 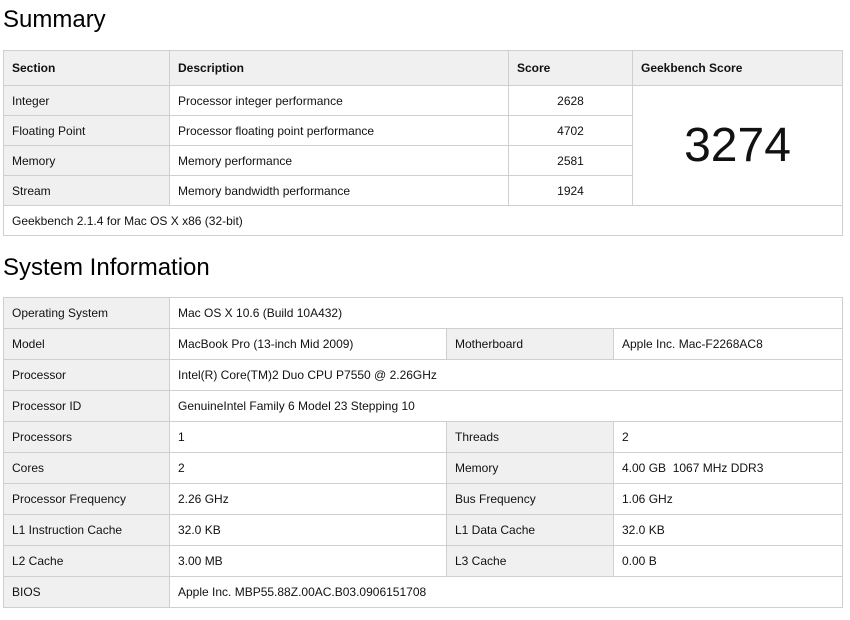 What do you see at coordinates (339, 68) in the screenshot?
I see `description-column-header: Description` at bounding box center [339, 68].